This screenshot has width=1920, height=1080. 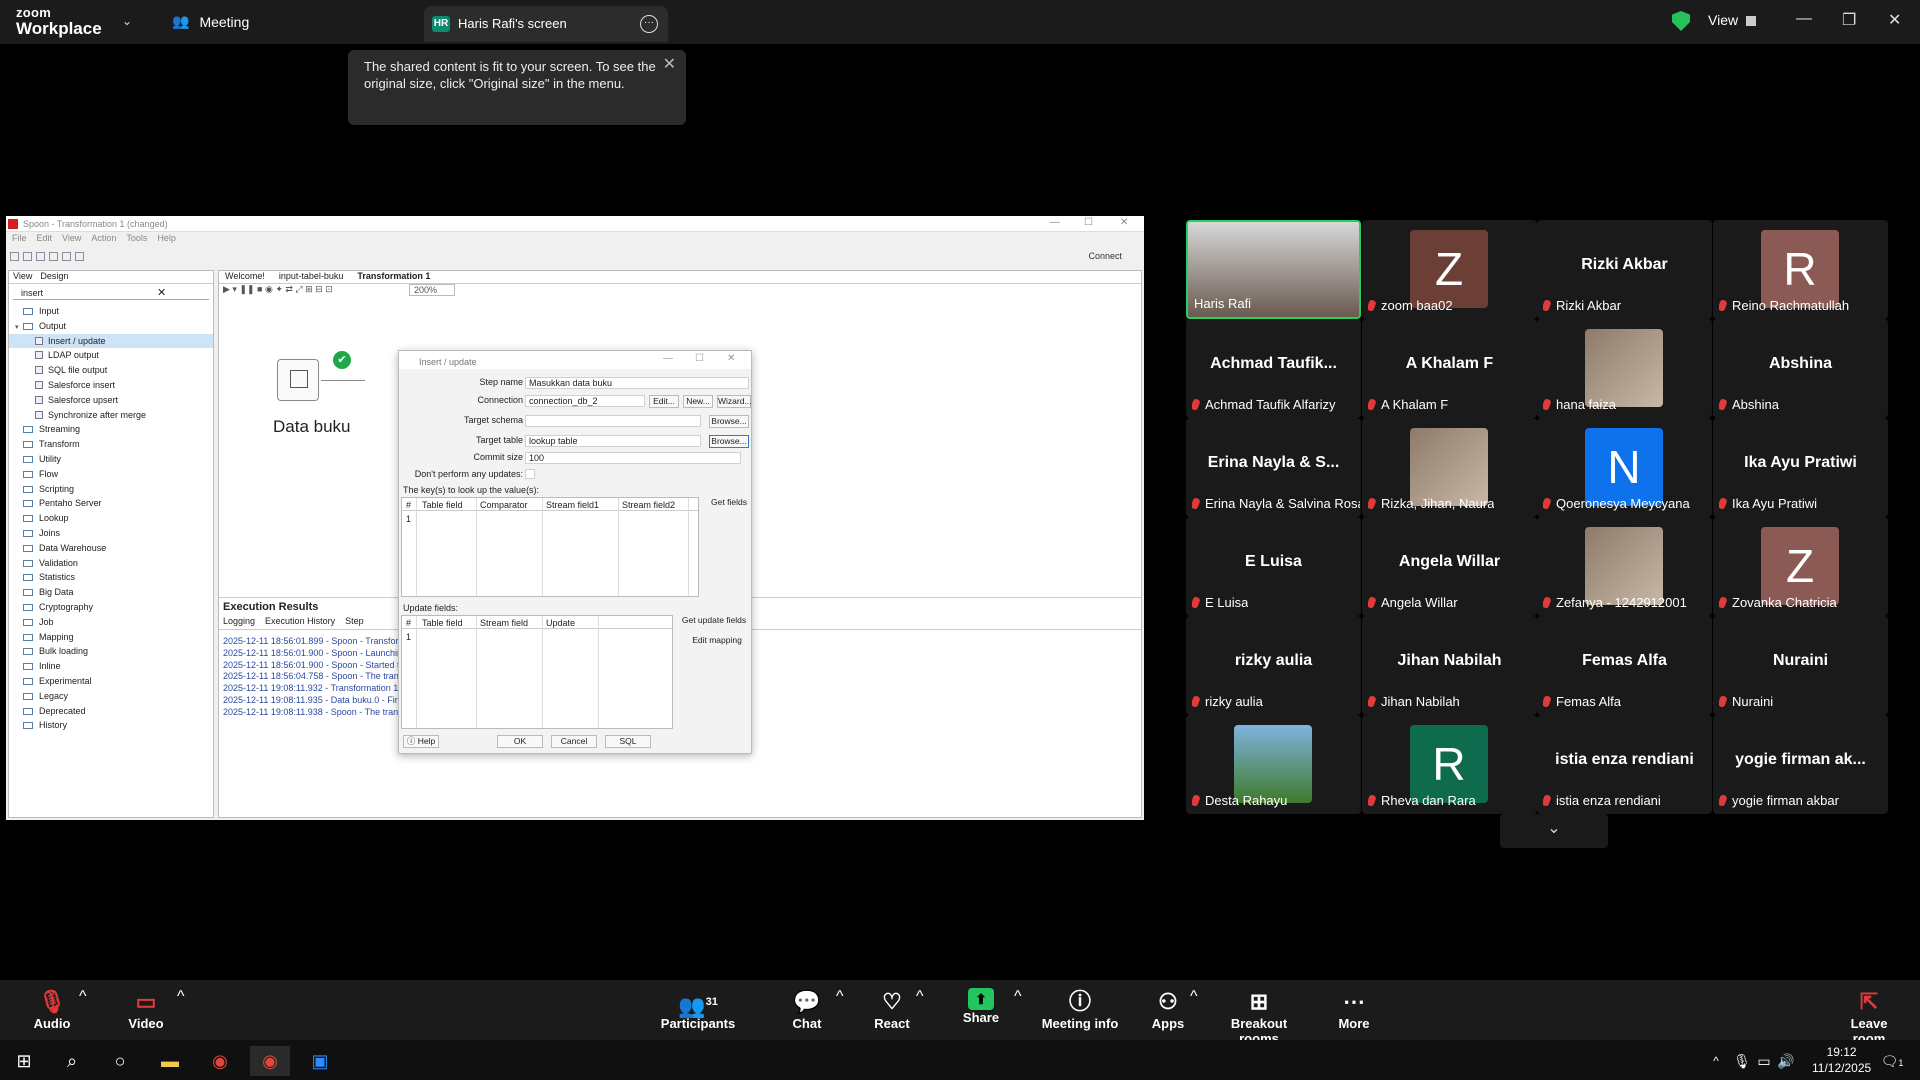 I want to click on dialog-close-icon: ✕, so click(x=731, y=358).